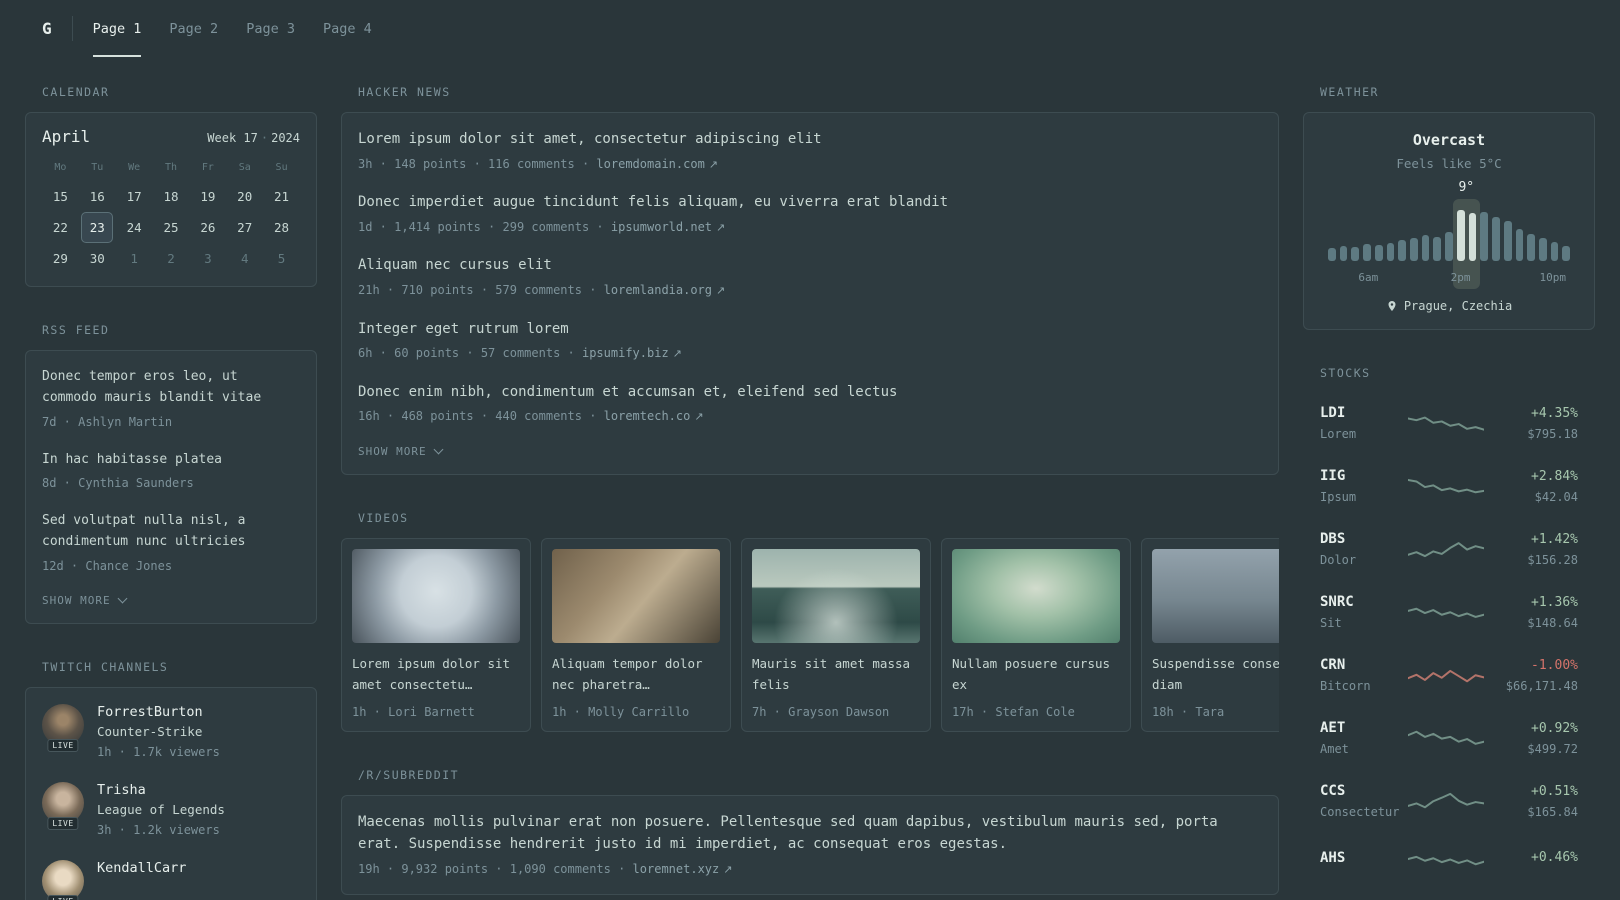  I want to click on twitch-channel-row: LIVE KendallCarr, so click(171, 879).